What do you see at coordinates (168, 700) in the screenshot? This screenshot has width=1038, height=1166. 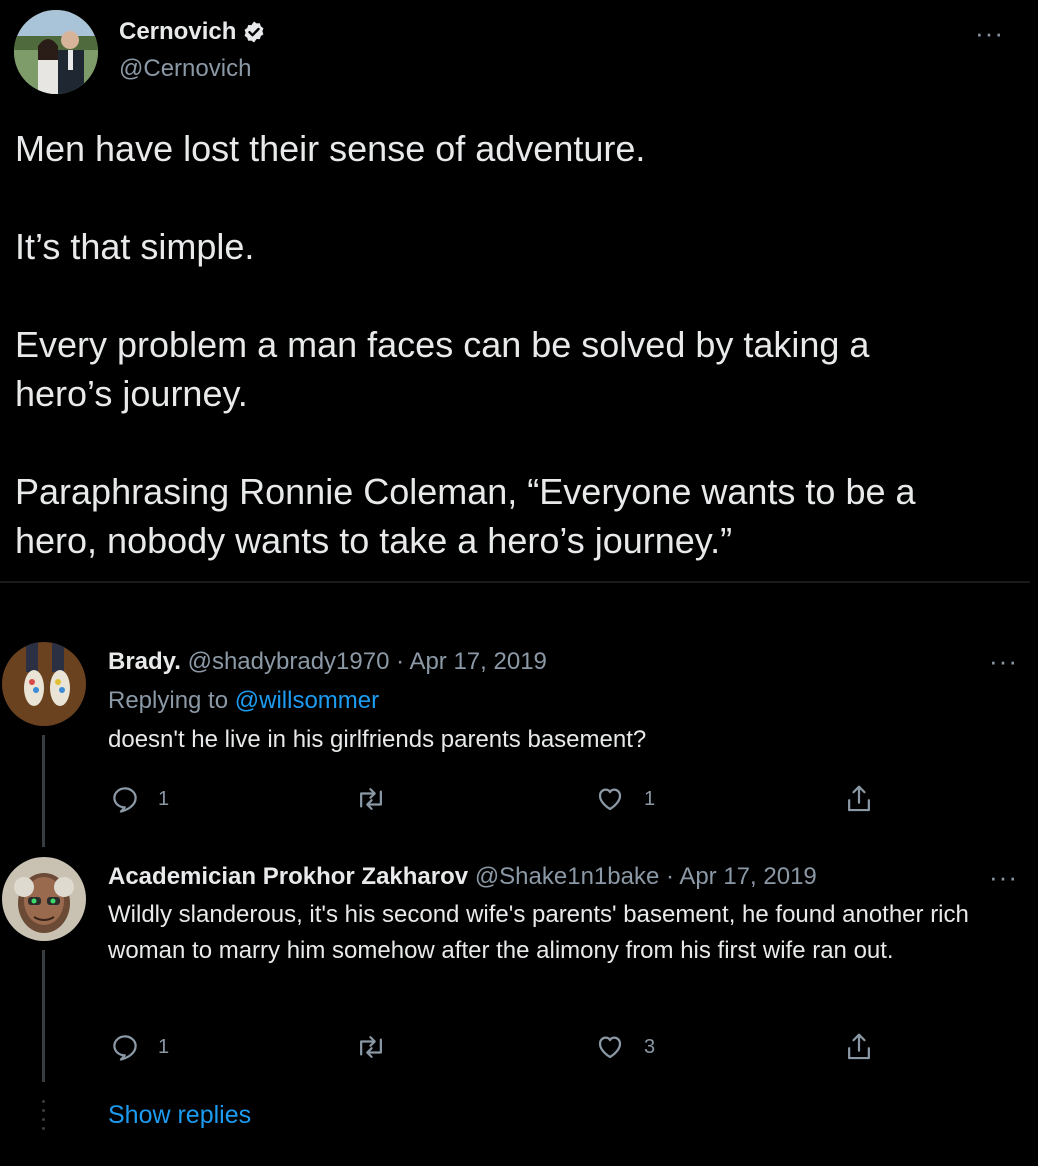 I see `replying-to-label: Replying to` at bounding box center [168, 700].